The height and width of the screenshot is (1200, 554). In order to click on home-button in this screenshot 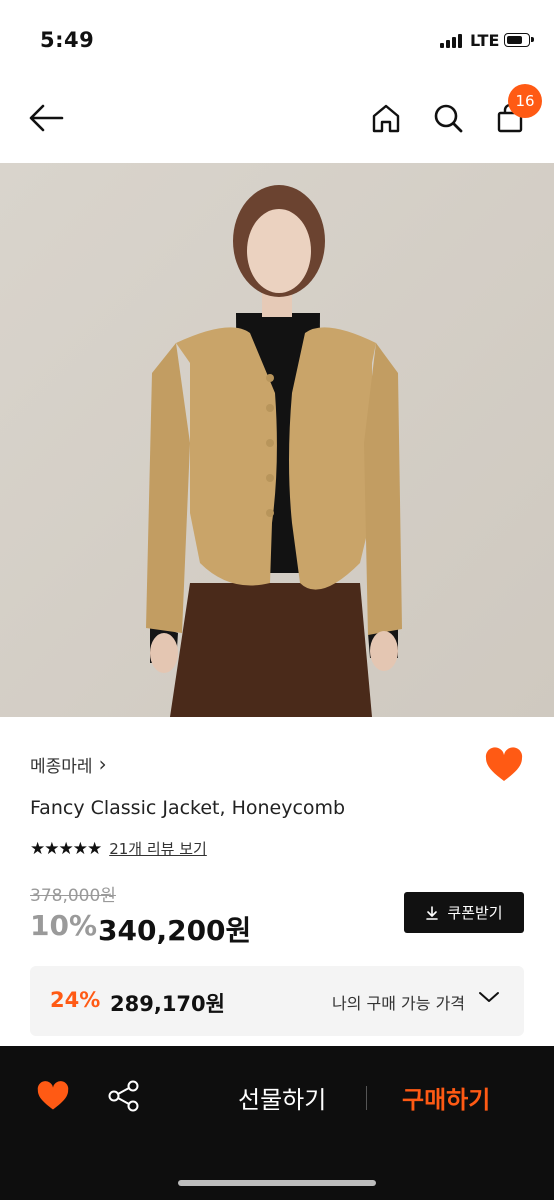, I will do `click(386, 118)`.